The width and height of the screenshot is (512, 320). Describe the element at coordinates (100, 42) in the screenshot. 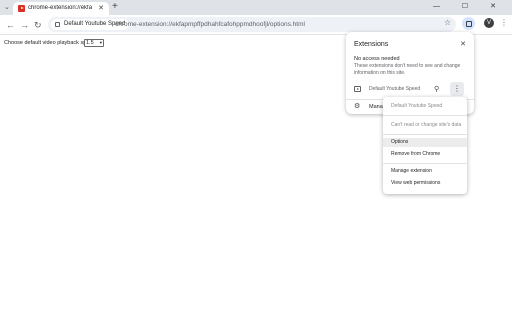

I see `chevron-down-icon: ▾` at that location.